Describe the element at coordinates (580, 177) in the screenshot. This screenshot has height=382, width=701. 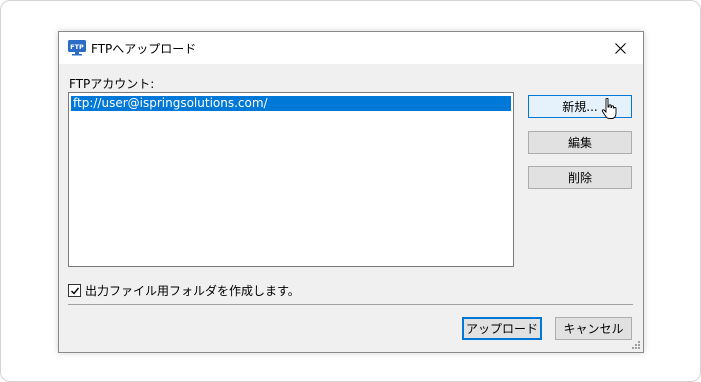
I see `delete-button: 削除` at that location.